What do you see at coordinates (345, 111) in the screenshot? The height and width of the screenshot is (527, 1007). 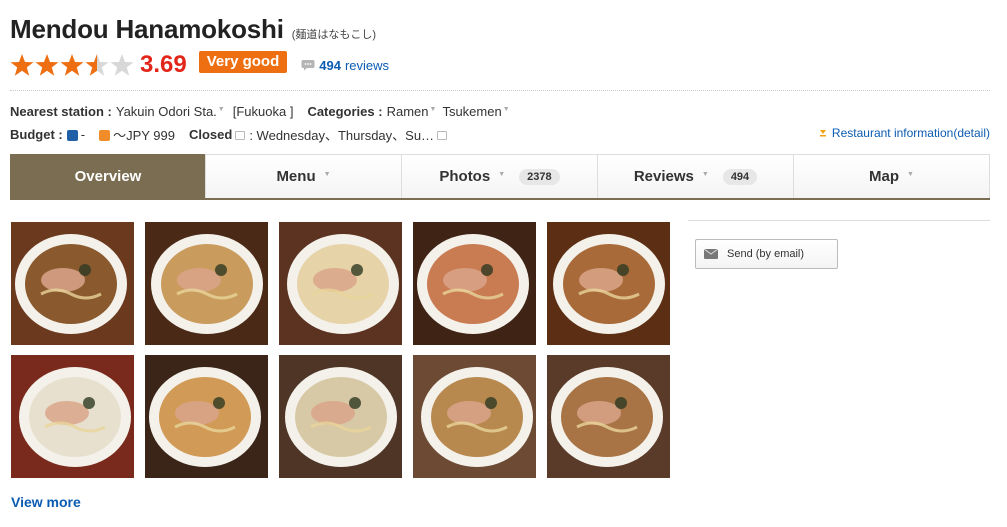 I see `categories-label: Categories :` at bounding box center [345, 111].